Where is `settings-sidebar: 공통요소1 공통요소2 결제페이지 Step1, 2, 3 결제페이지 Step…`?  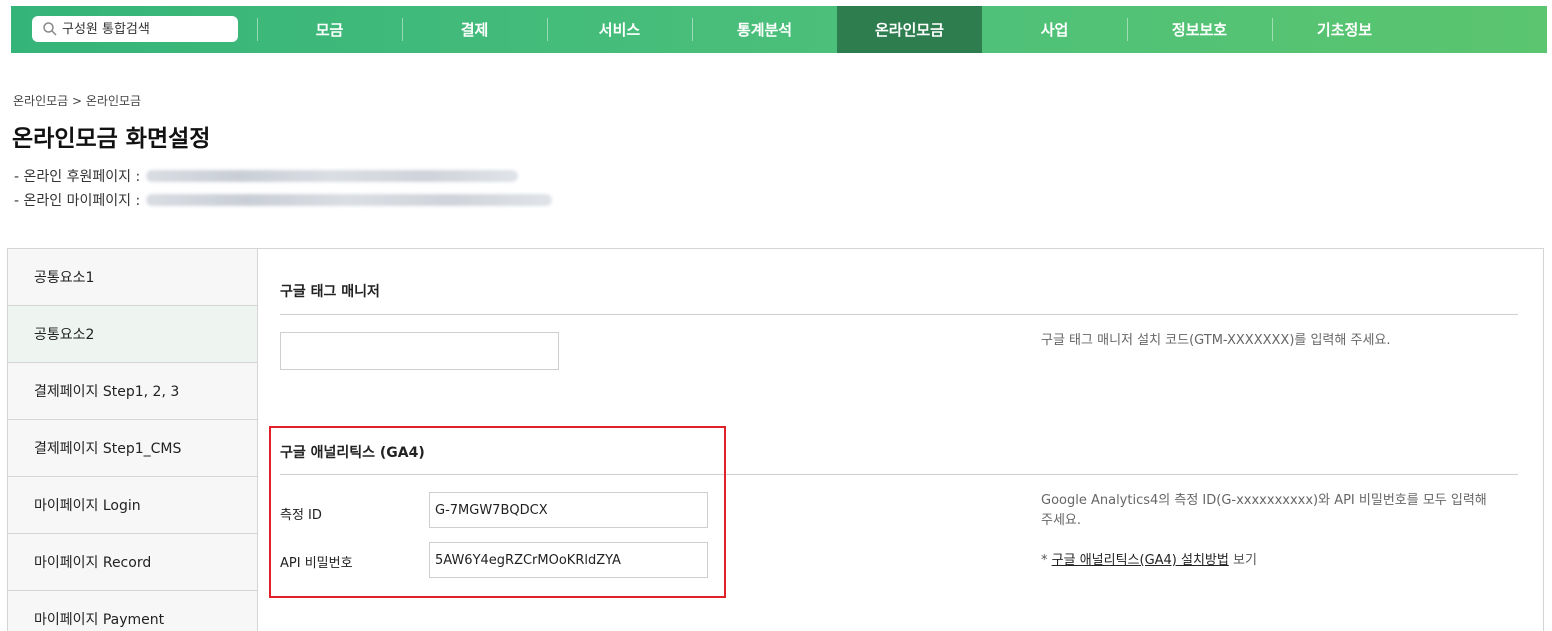
settings-sidebar: 공통요소1 공통요소2 결제페이지 Step1, 2, 3 결제페이지 Step… is located at coordinates (133, 440).